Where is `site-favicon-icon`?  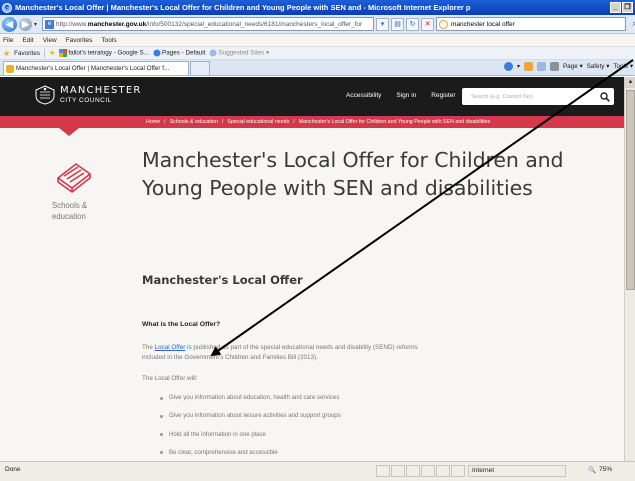 site-favicon-icon is located at coordinates (10, 68).